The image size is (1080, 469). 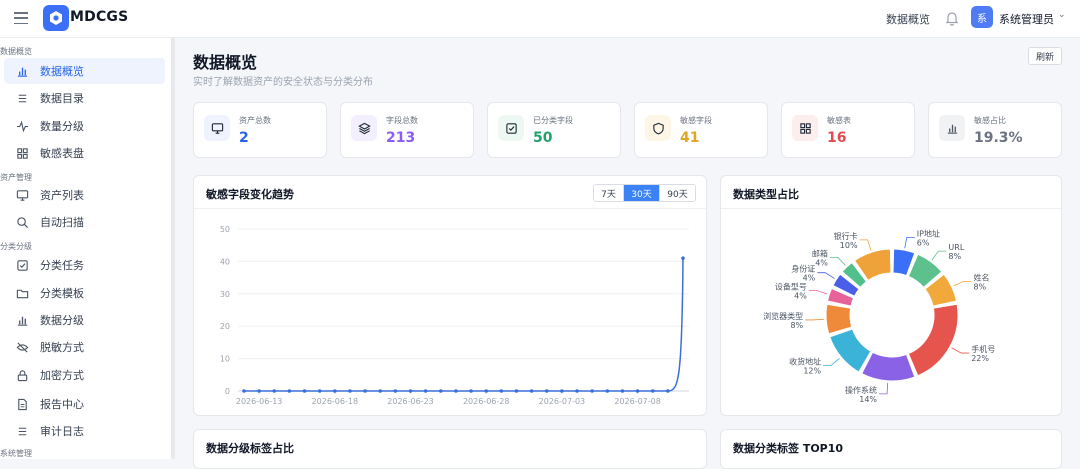 I want to click on stat-value: 19.3%, so click(x=998, y=138).